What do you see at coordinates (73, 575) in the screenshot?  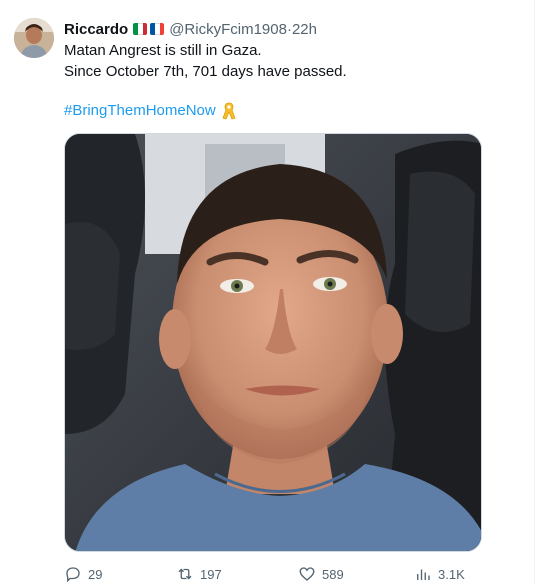 I see `reply-icon` at bounding box center [73, 575].